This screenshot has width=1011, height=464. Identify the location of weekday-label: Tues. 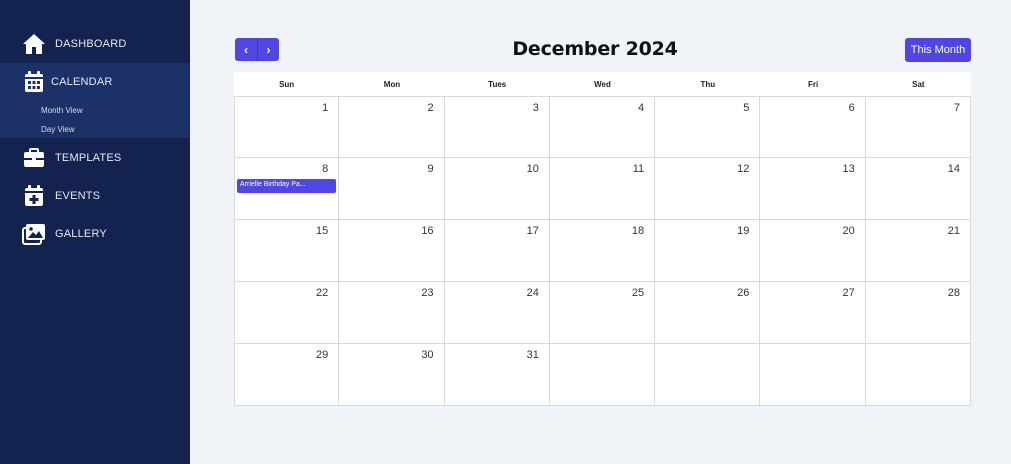
(497, 84).